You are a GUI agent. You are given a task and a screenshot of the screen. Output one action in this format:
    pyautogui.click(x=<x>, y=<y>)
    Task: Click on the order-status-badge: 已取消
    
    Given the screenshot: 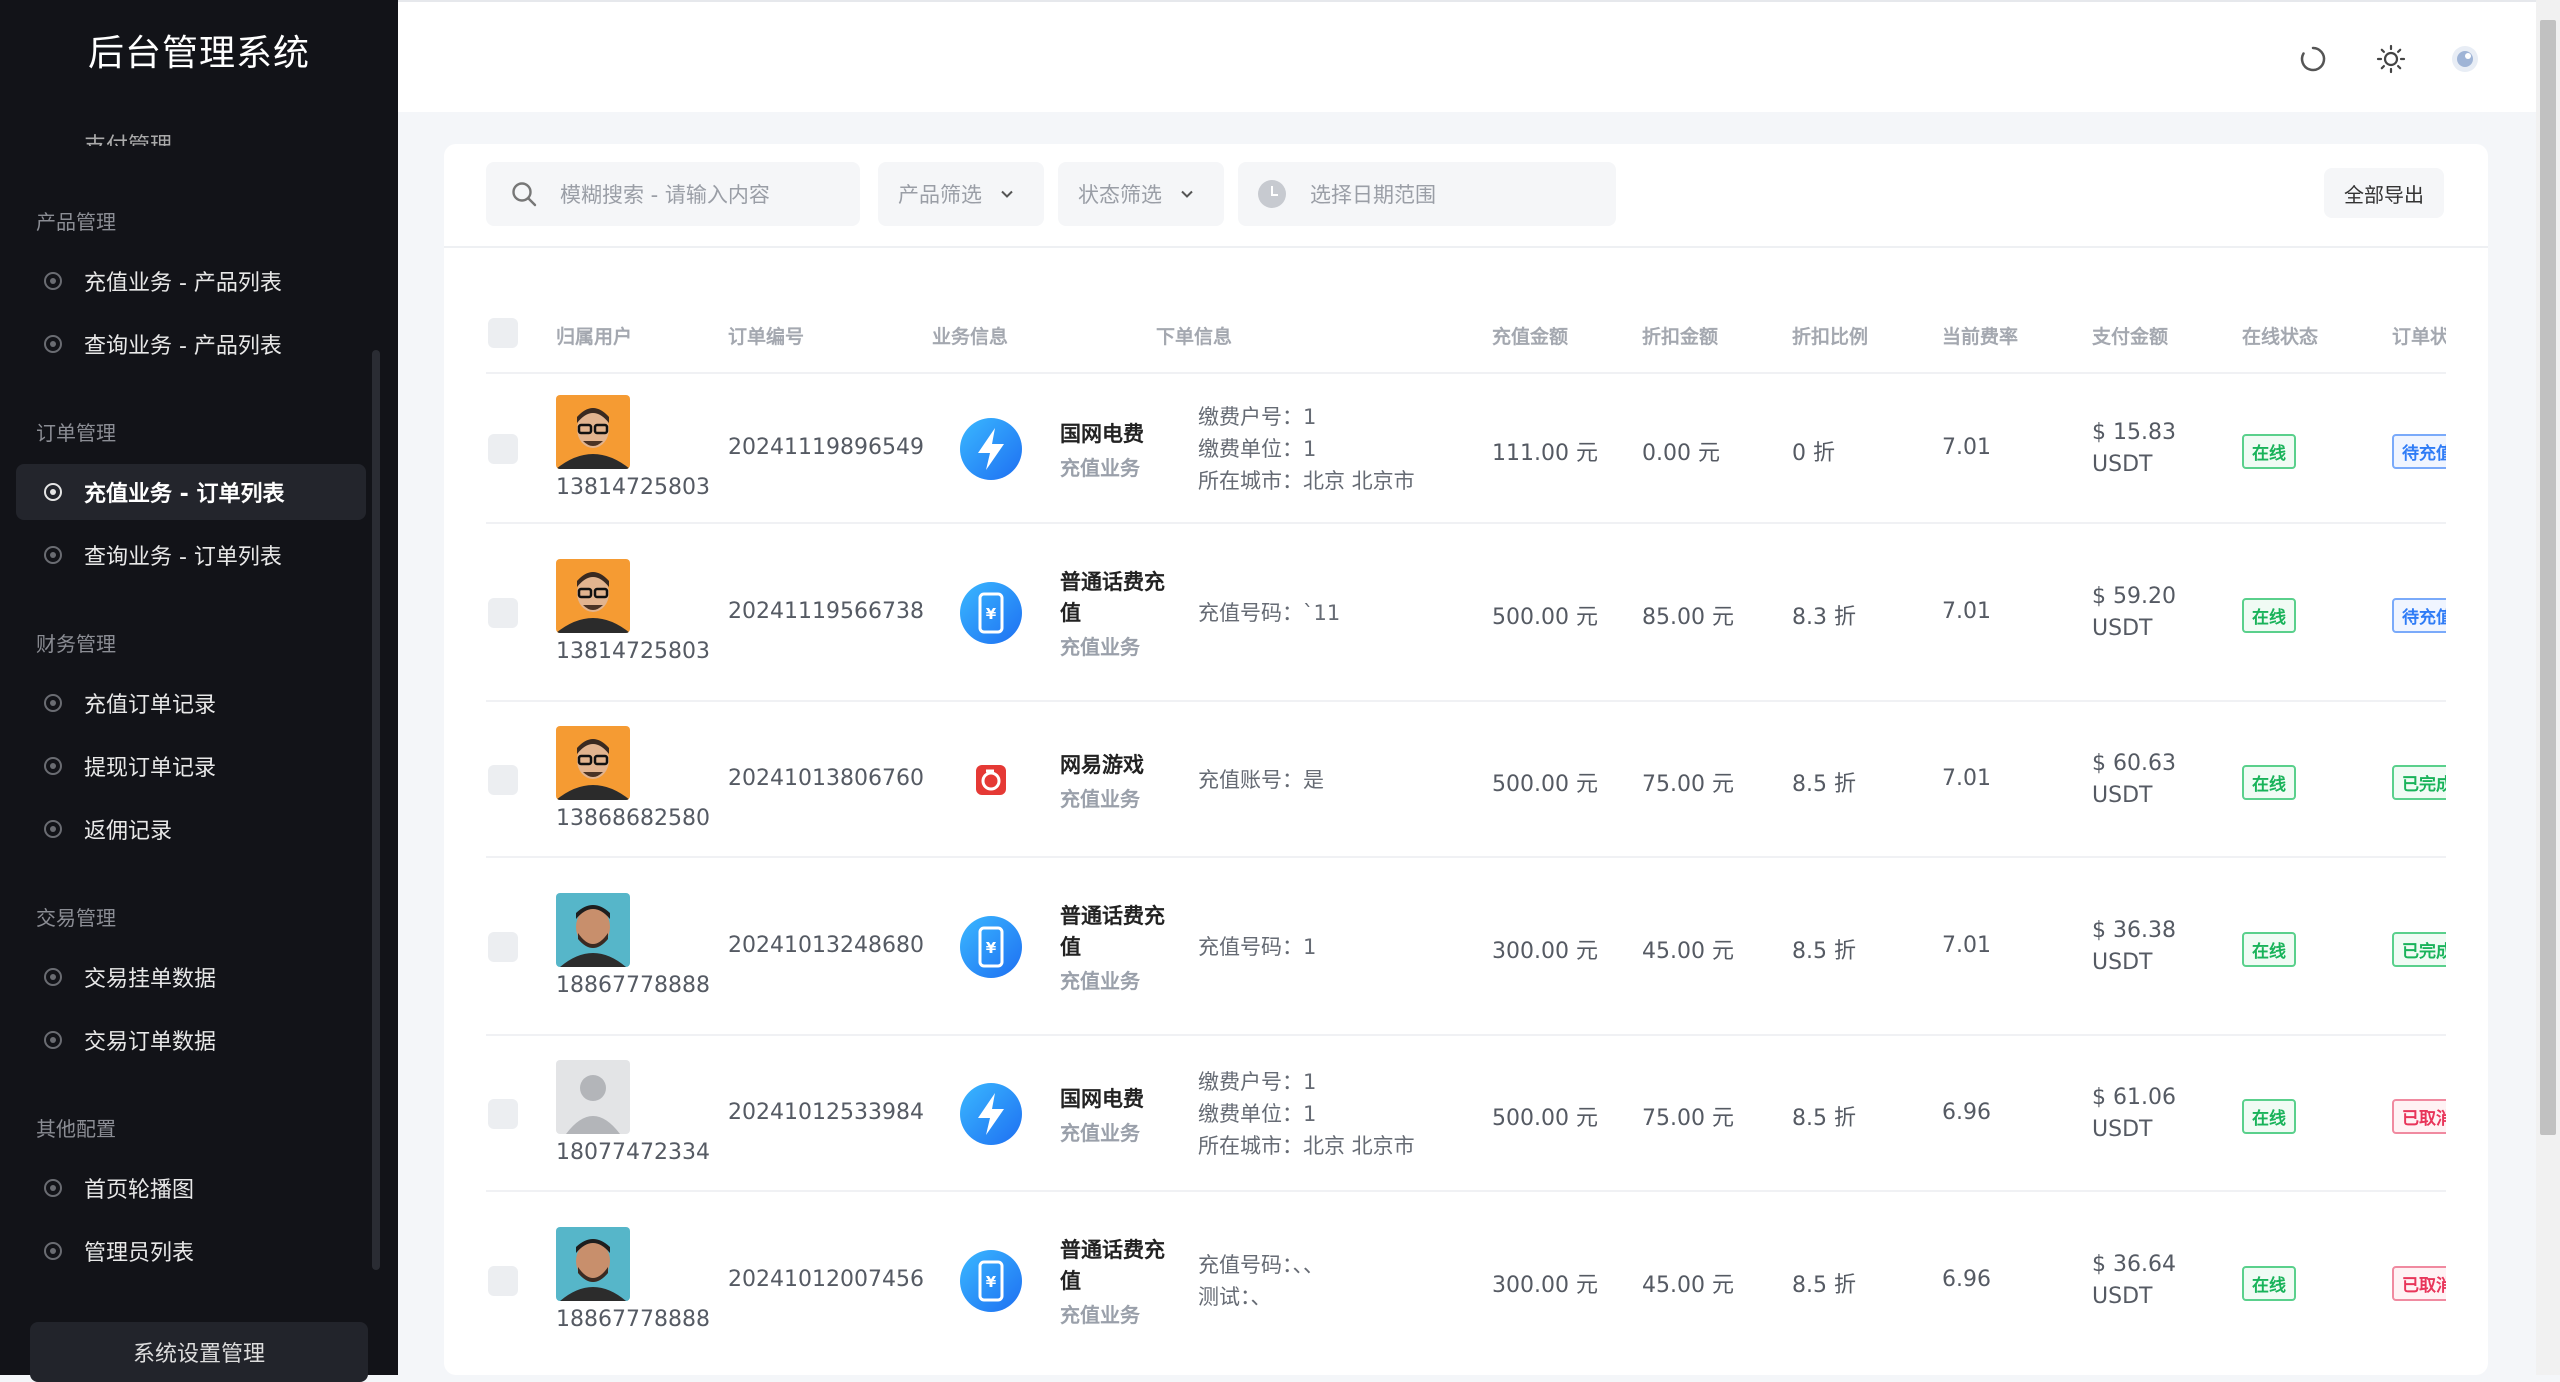 What is the action you would take?
    pyautogui.click(x=2419, y=1116)
    